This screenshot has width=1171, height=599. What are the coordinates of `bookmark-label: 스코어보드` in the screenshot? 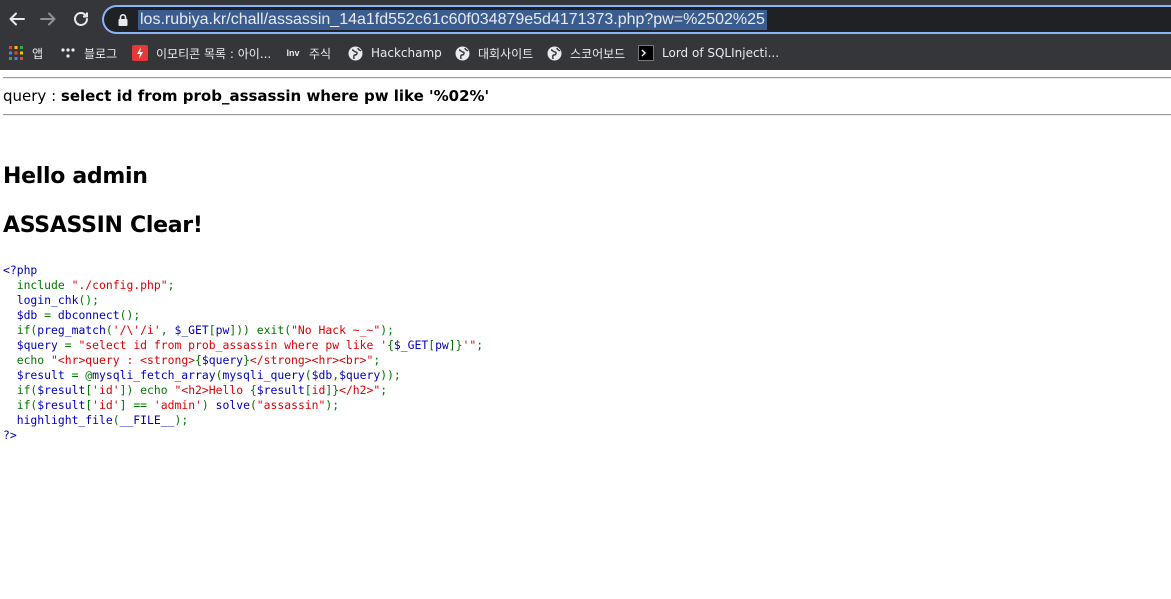 It's located at (598, 53).